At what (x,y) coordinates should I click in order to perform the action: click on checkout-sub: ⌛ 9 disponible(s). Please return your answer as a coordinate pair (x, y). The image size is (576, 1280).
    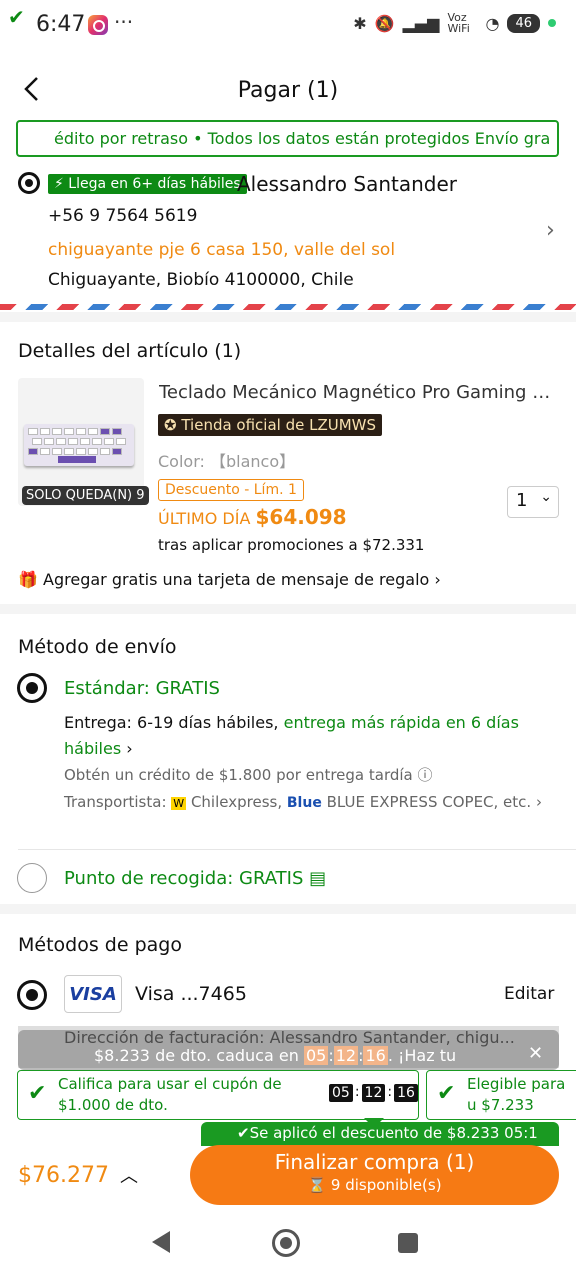
    Looking at the image, I should click on (374, 1185).